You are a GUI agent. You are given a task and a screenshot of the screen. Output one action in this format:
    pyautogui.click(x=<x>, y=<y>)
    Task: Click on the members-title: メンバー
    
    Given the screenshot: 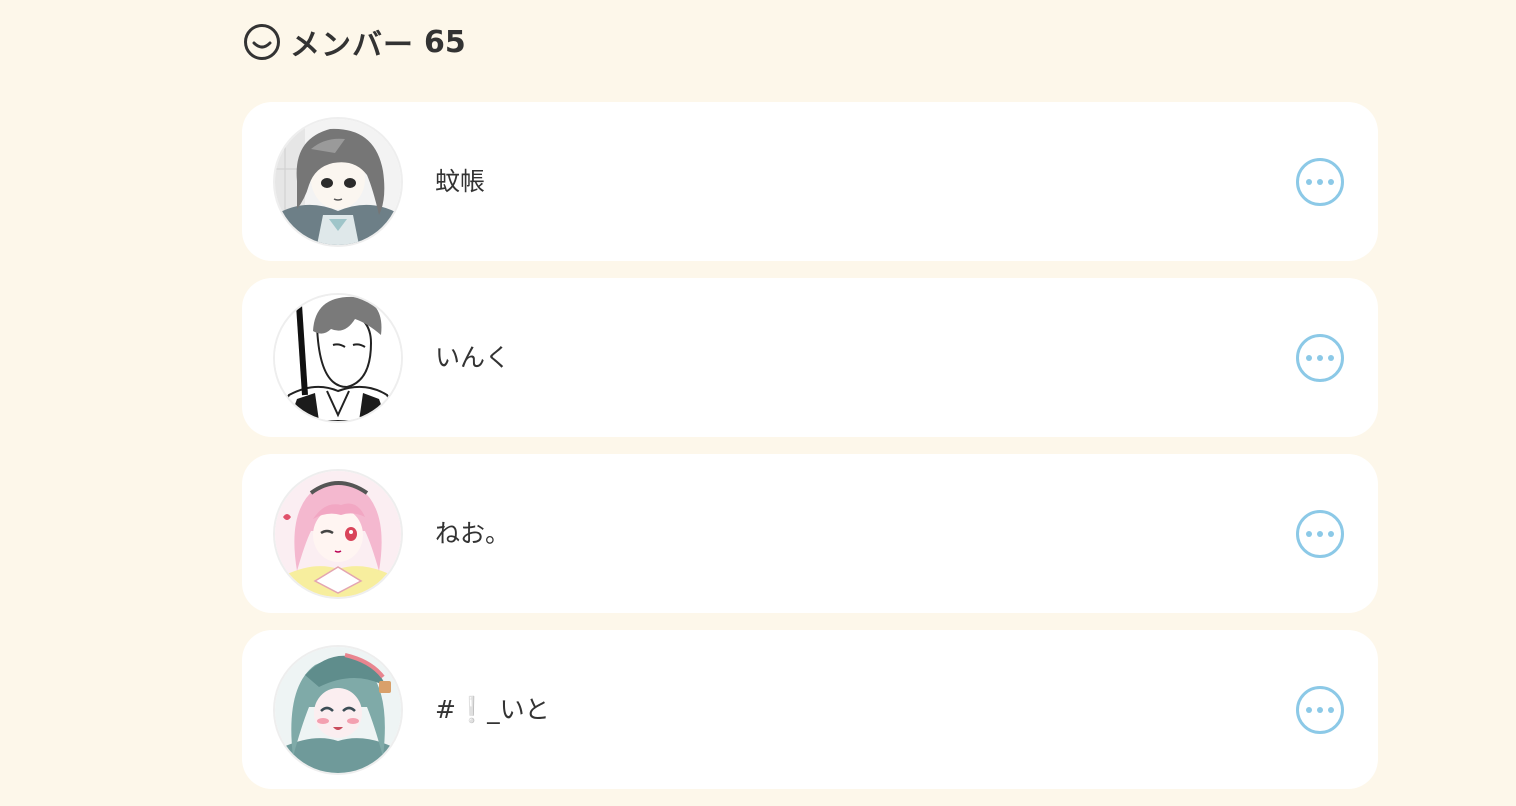 What is the action you would take?
    pyautogui.click(x=352, y=45)
    